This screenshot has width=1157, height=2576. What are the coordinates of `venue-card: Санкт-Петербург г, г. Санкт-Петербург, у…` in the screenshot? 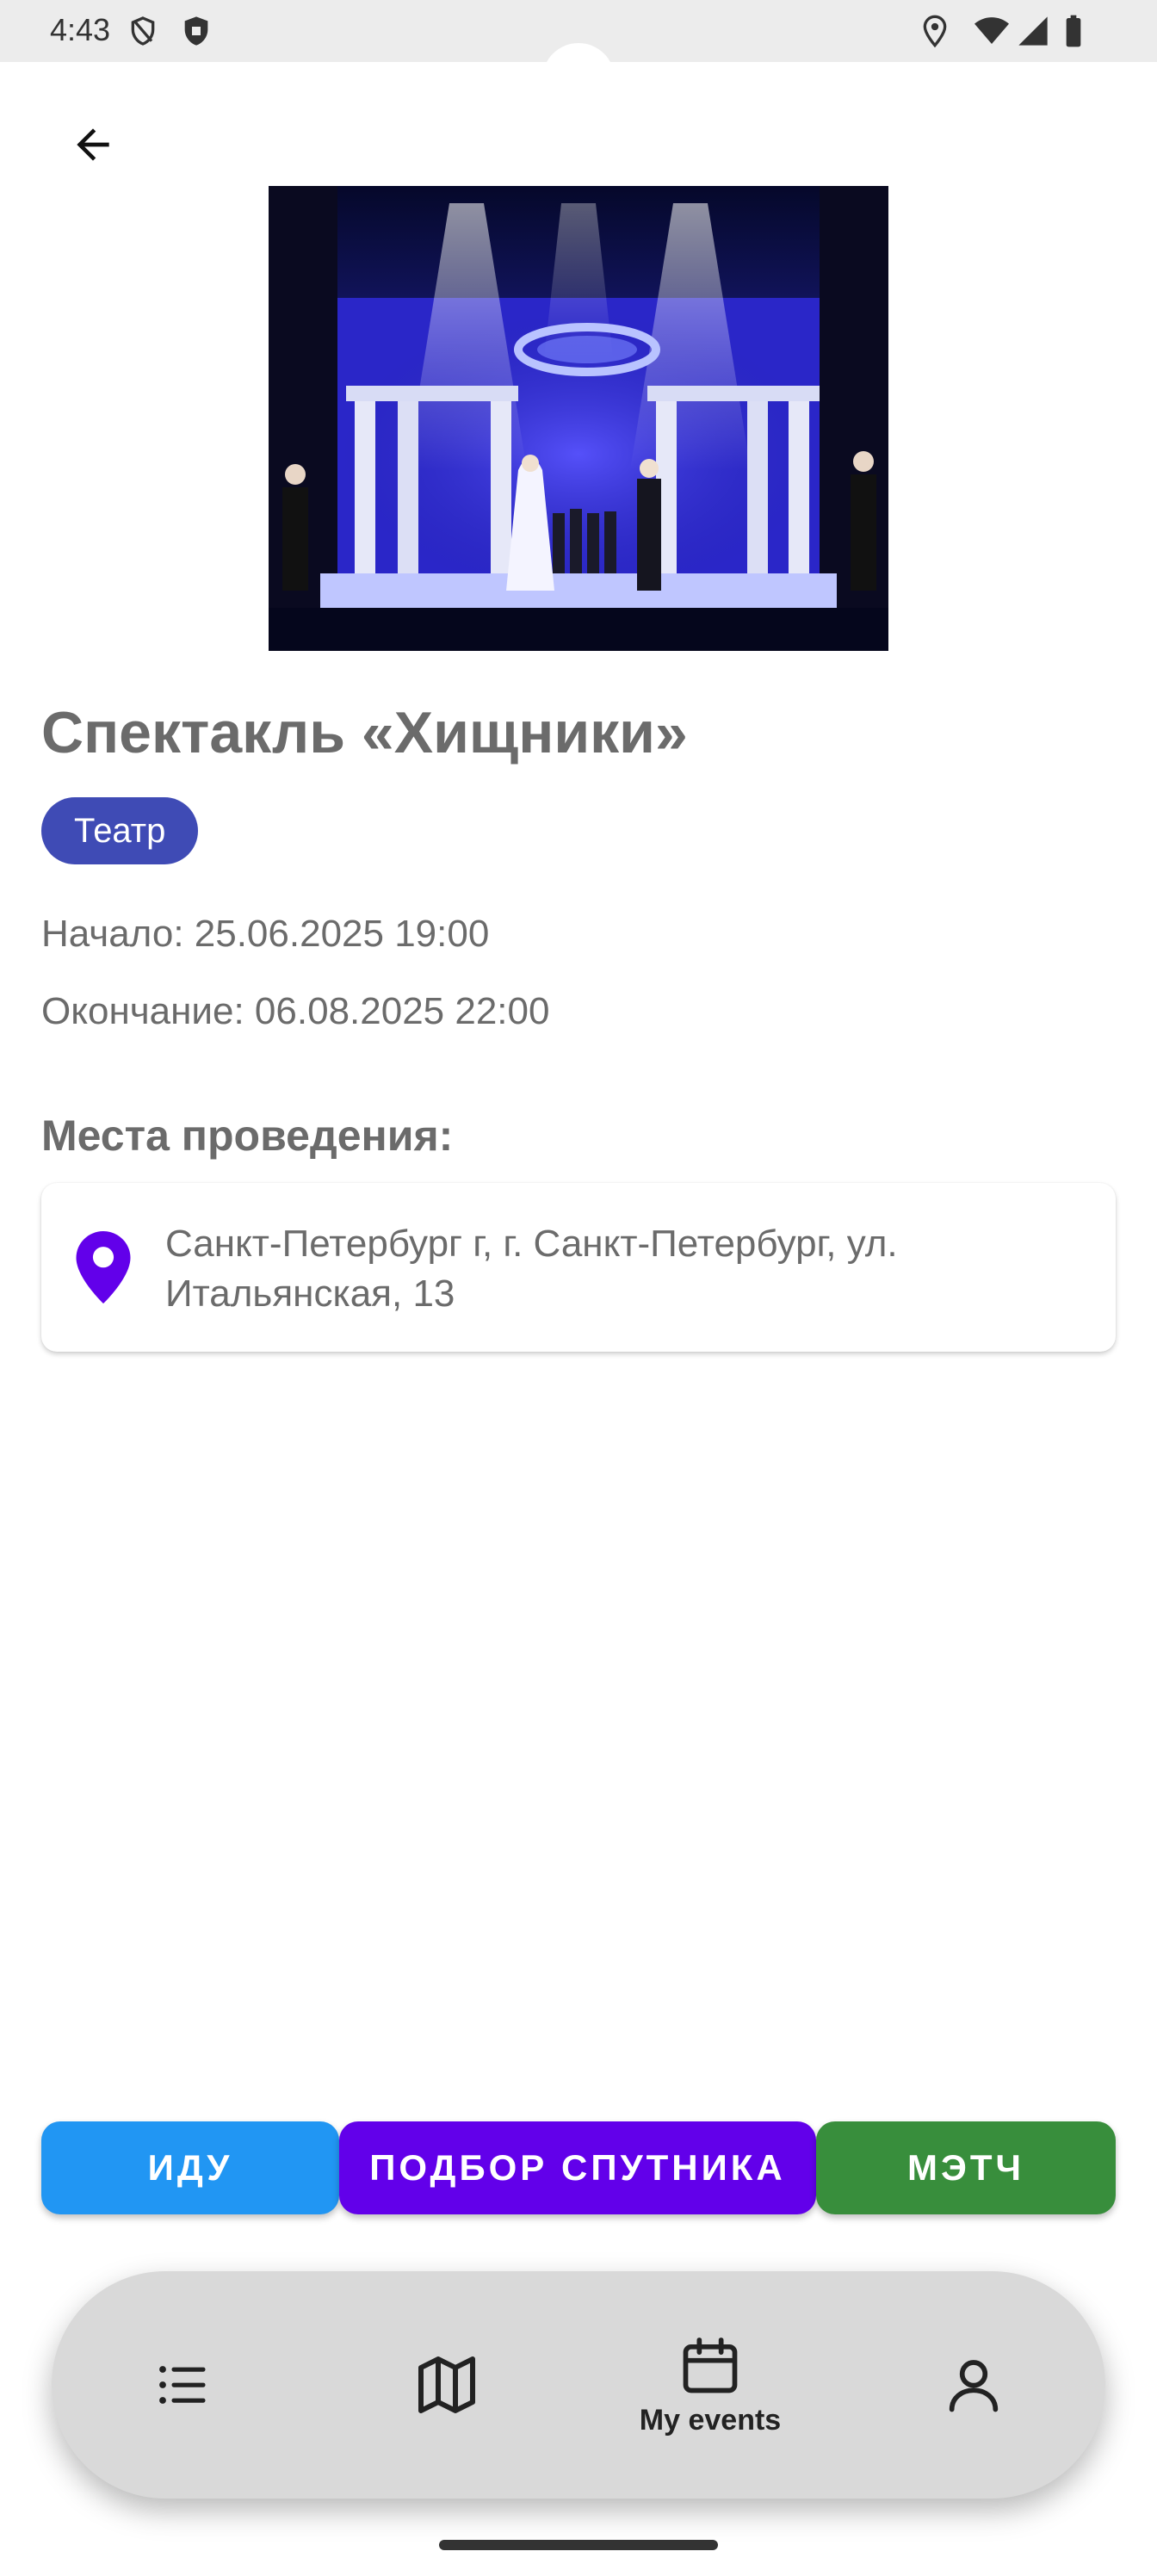 It's located at (579, 1267).